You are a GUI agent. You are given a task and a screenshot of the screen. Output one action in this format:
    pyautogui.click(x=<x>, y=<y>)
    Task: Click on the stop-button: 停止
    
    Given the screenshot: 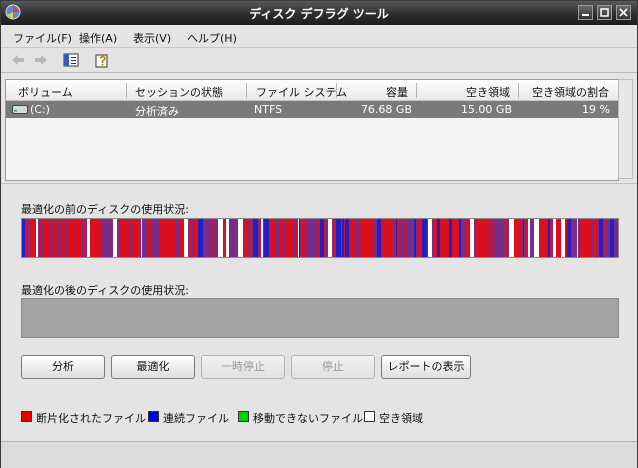 What is the action you would take?
    pyautogui.click(x=333, y=367)
    